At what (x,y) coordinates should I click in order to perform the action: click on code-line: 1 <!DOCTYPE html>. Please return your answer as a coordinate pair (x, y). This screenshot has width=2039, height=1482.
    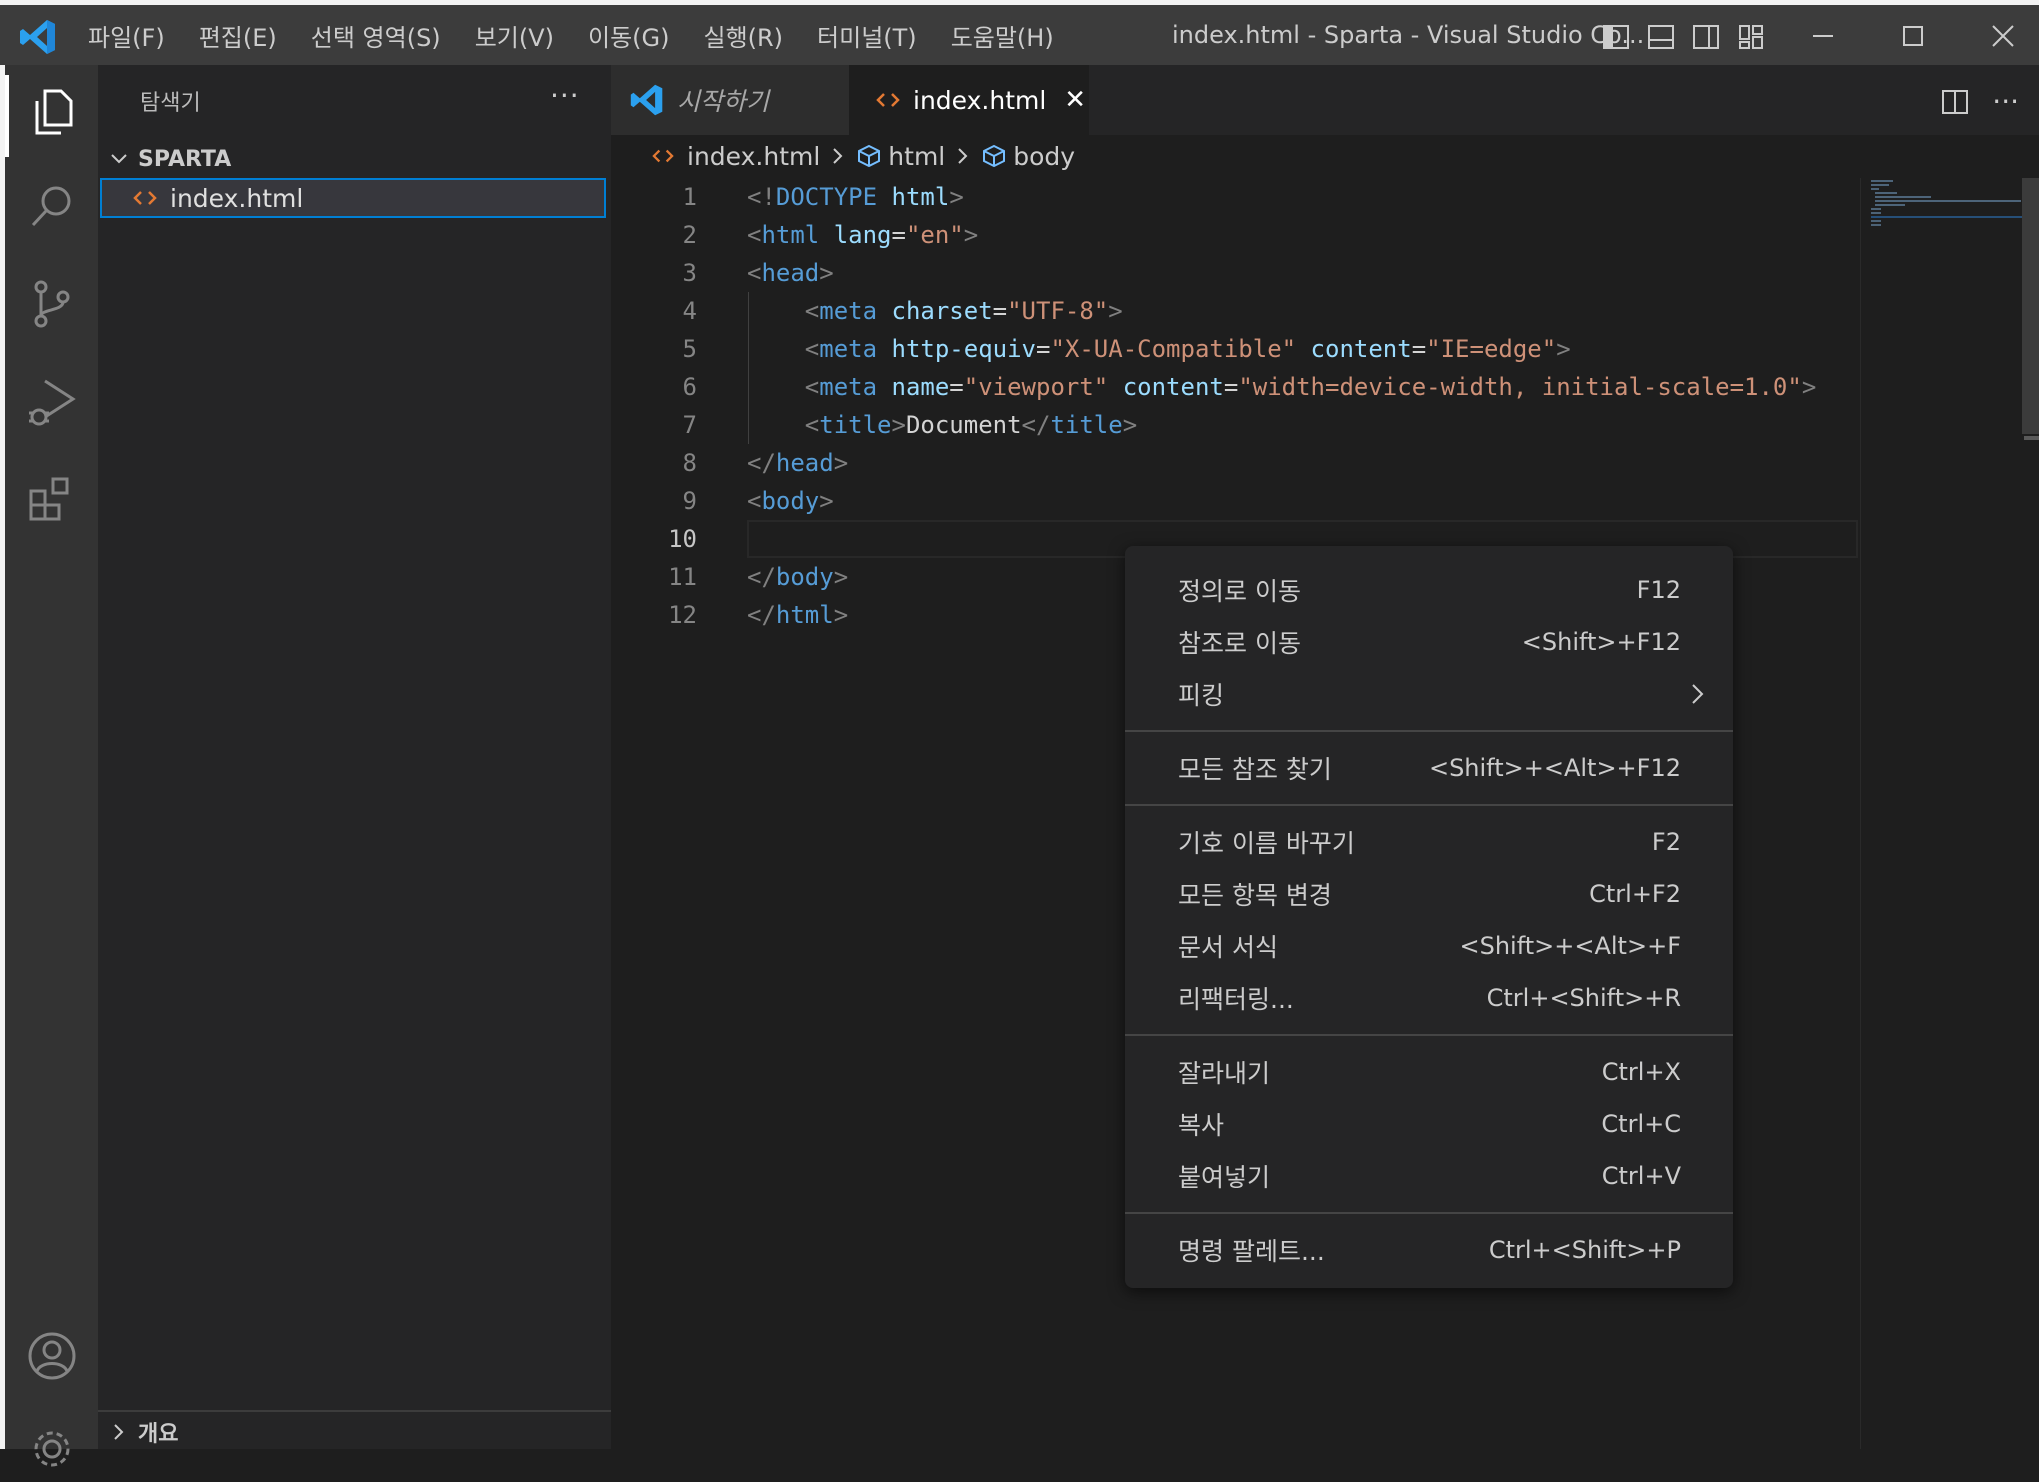
    Looking at the image, I should click on (1234, 197).